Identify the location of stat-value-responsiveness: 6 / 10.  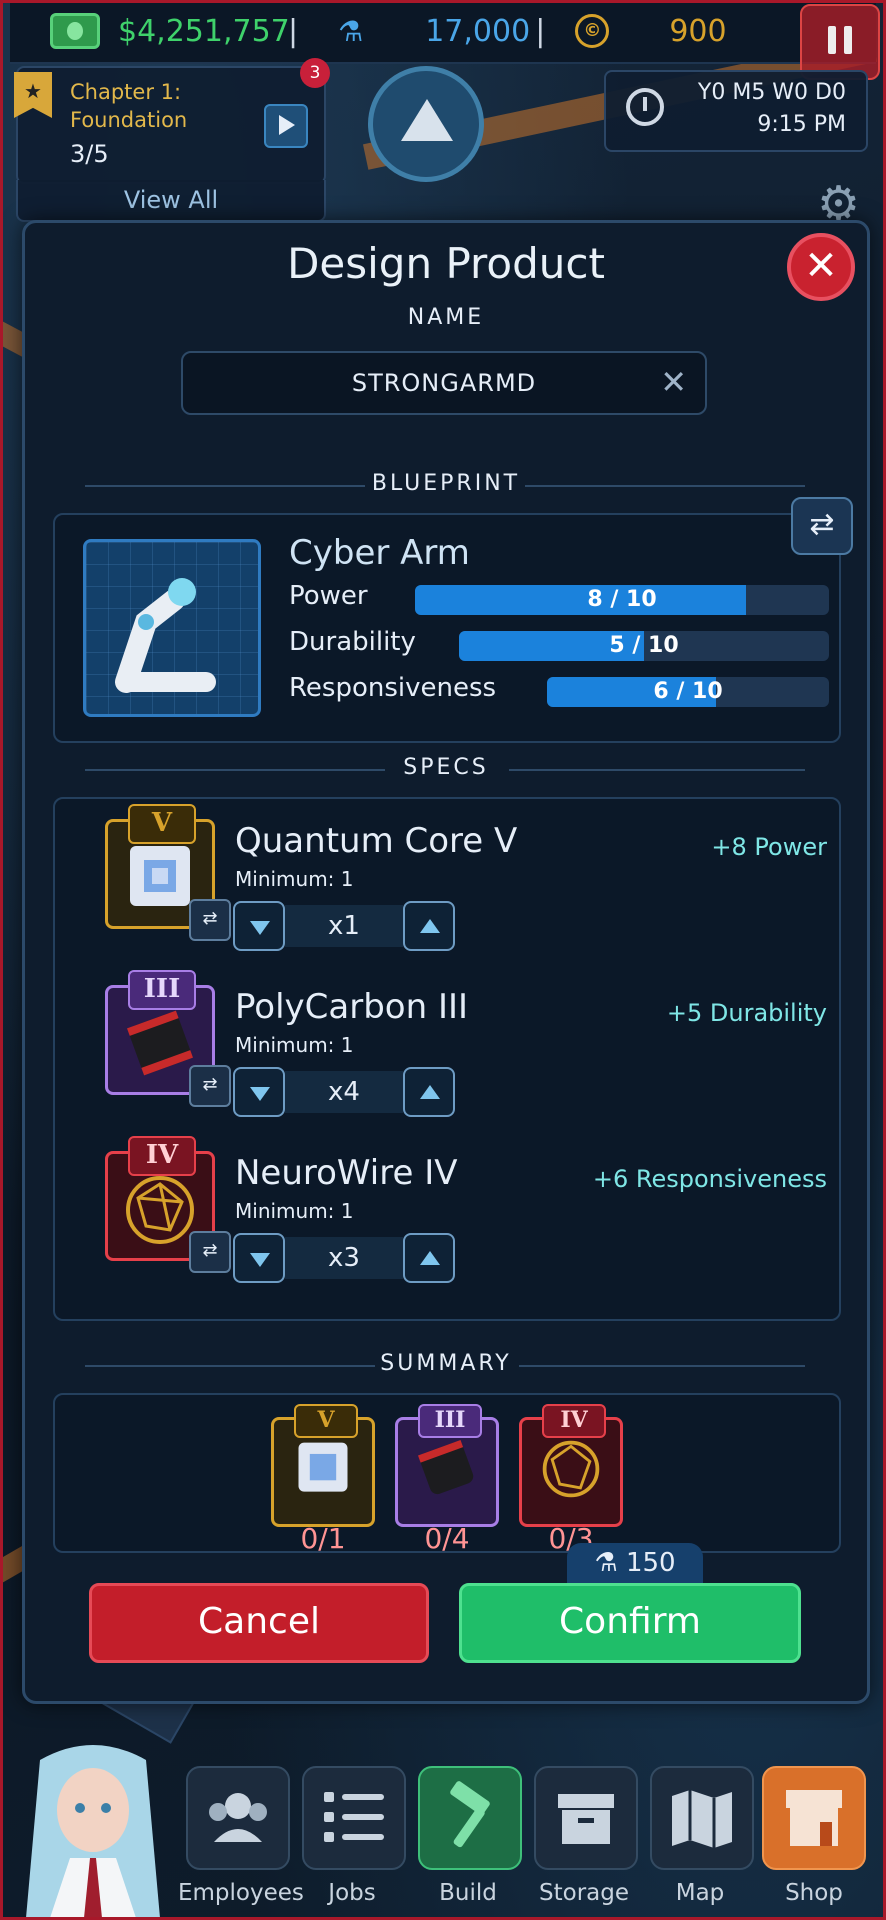
(688, 691).